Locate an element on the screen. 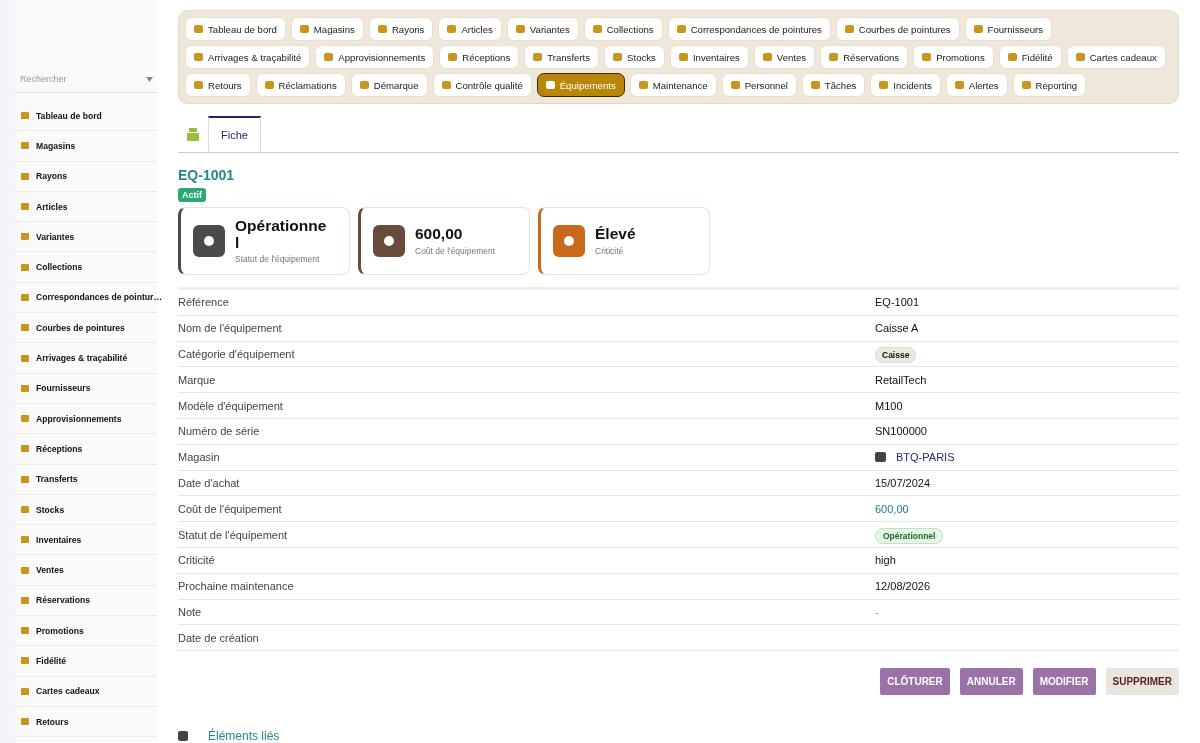  status-badge: Opérationnel is located at coordinates (909, 535).